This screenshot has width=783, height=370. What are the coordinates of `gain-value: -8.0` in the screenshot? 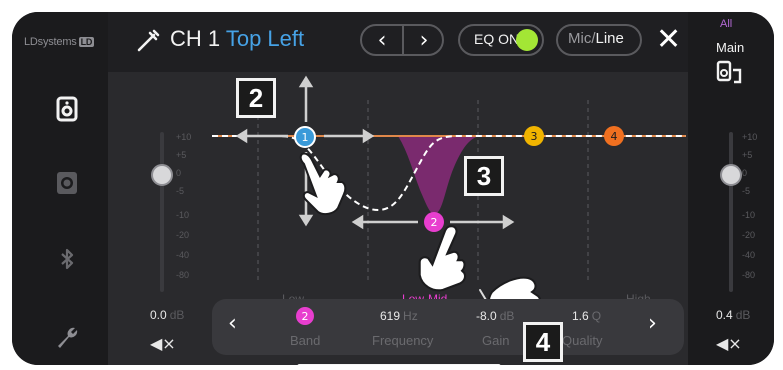 It's located at (486, 316).